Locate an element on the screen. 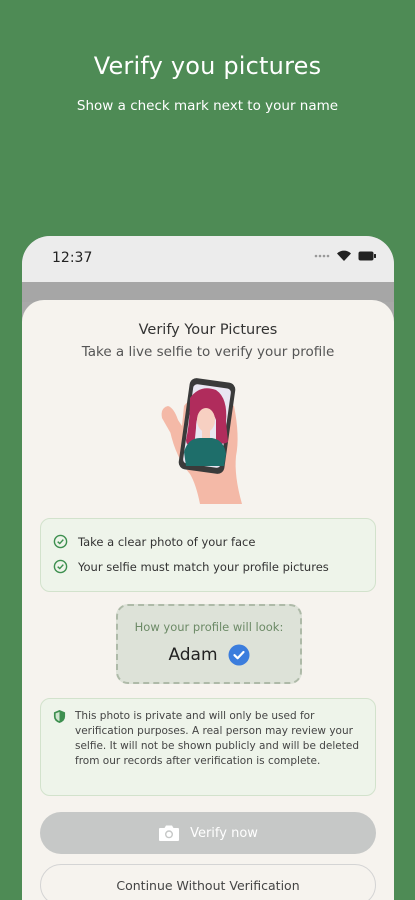 Image resolution: width=415 pixels, height=900 pixels. verify-now-button: Verify now is located at coordinates (208, 833).